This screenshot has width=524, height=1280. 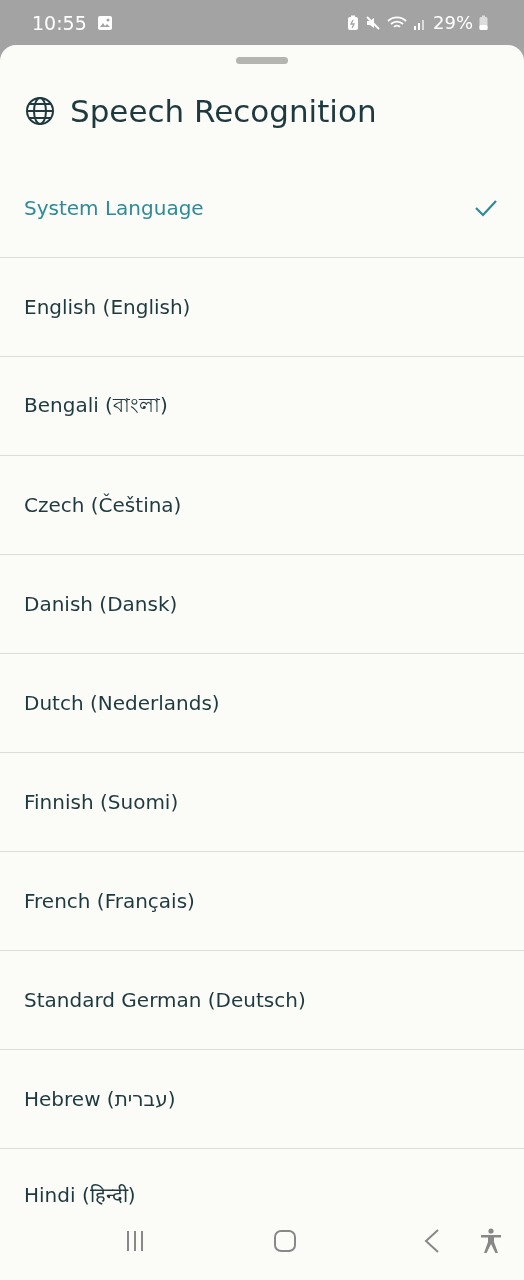 I want to click on language-option: English (English), so click(x=262, y=307).